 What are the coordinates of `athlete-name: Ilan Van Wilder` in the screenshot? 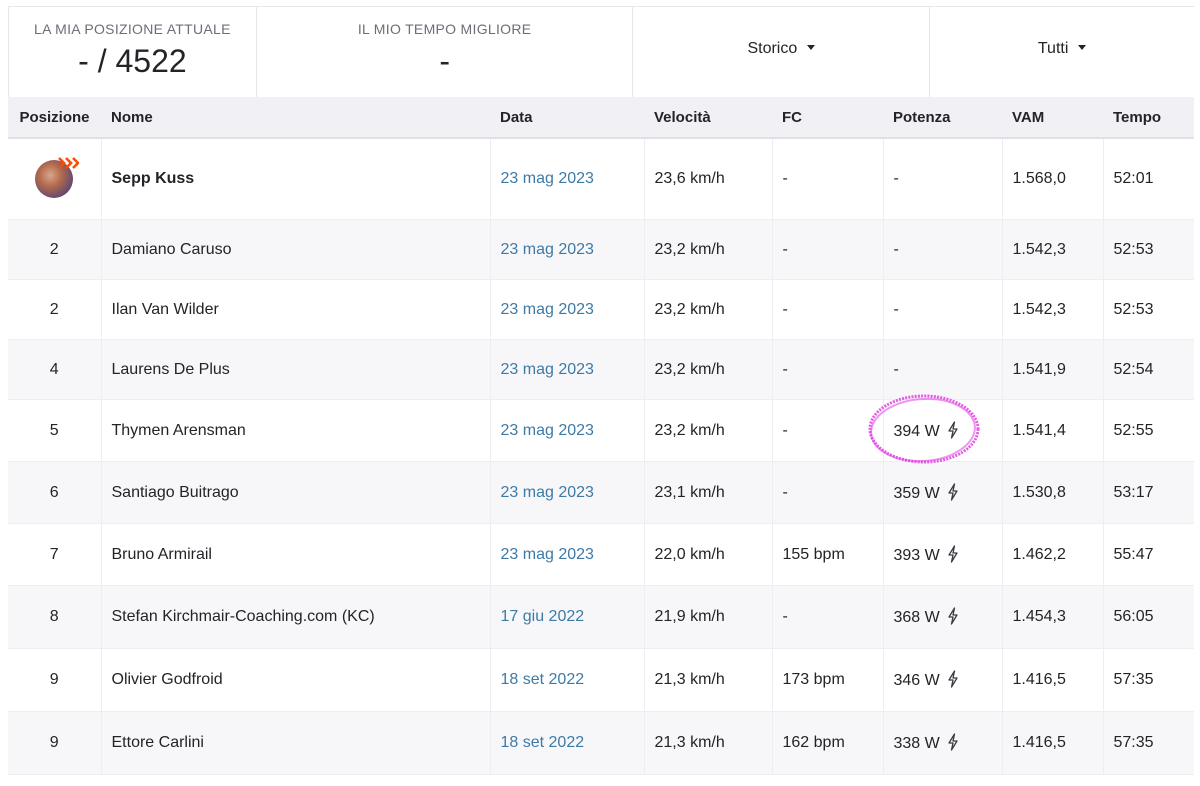 It's located at (296, 309).